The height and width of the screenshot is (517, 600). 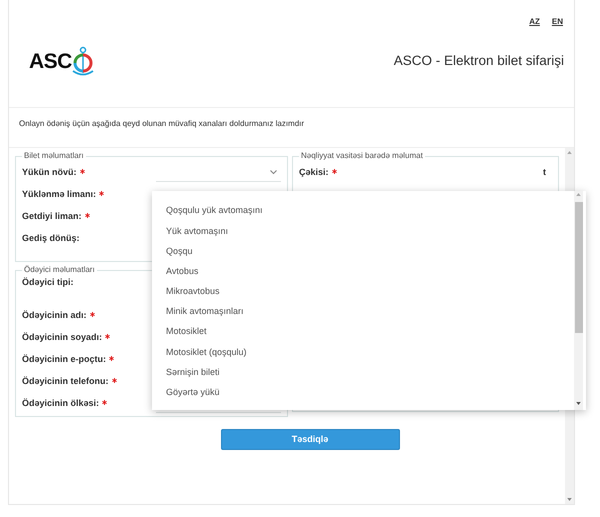 I want to click on dropdown-option: Avtobus, so click(x=182, y=272).